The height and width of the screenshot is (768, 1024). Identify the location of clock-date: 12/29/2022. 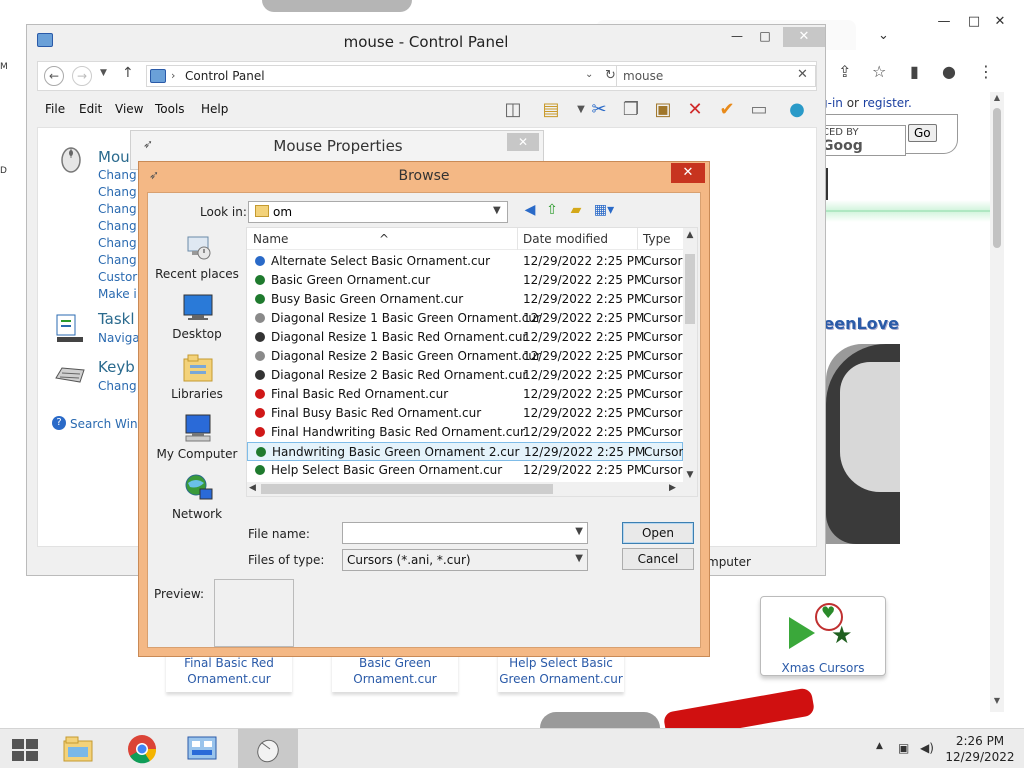
(980, 757).